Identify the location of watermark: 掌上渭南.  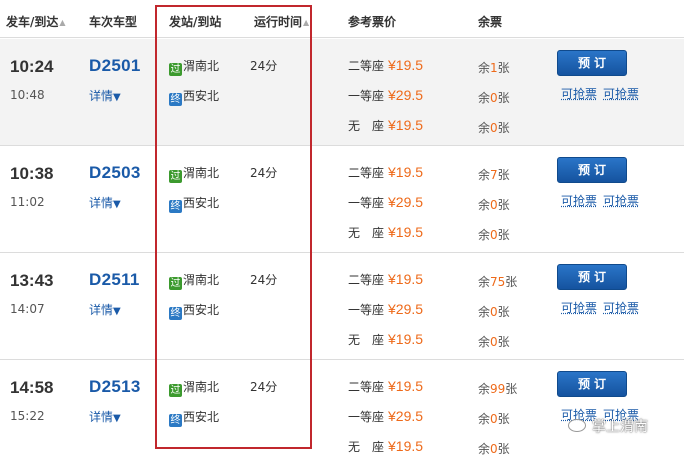
(608, 426).